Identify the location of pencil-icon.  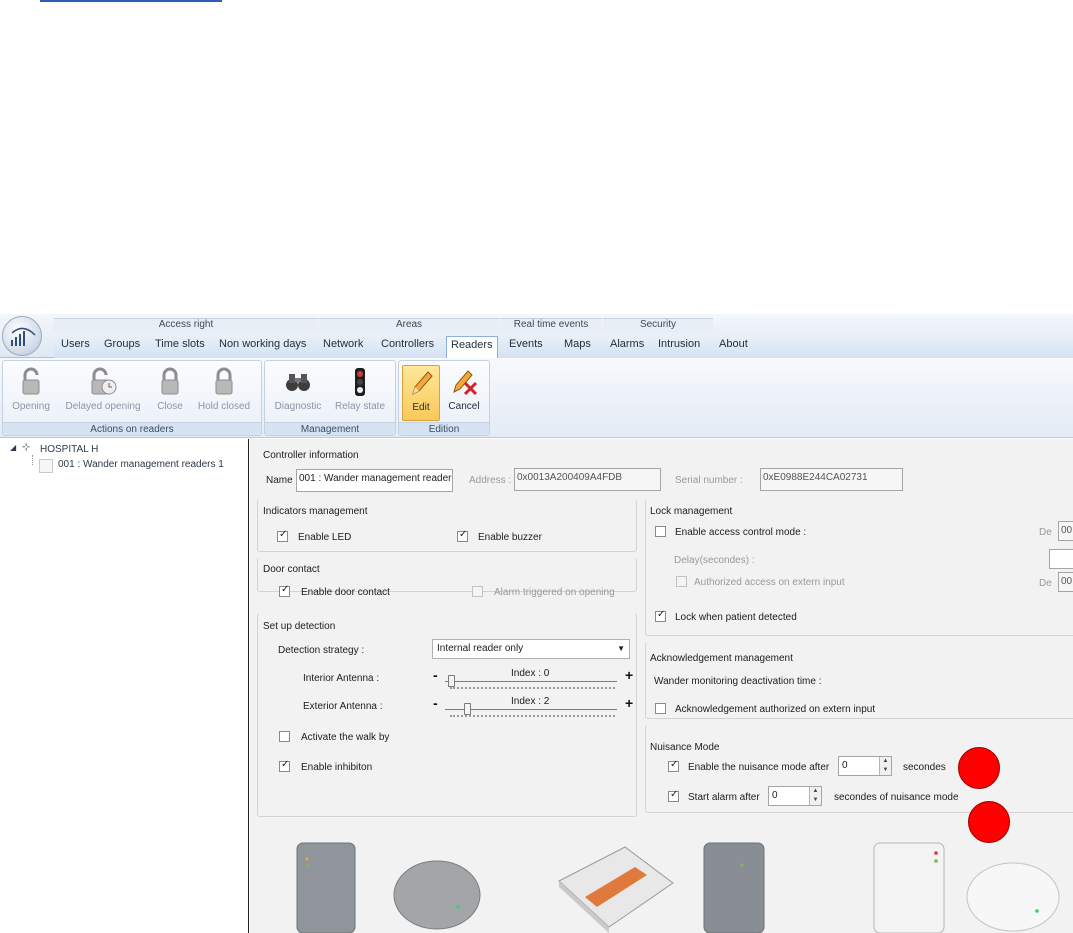
(422, 383).